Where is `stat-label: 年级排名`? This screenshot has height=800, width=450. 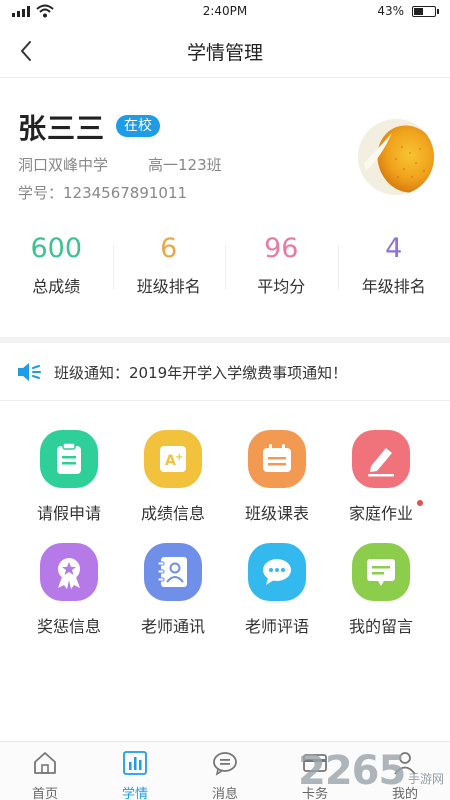 stat-label: 年级排名 is located at coordinates (393, 286).